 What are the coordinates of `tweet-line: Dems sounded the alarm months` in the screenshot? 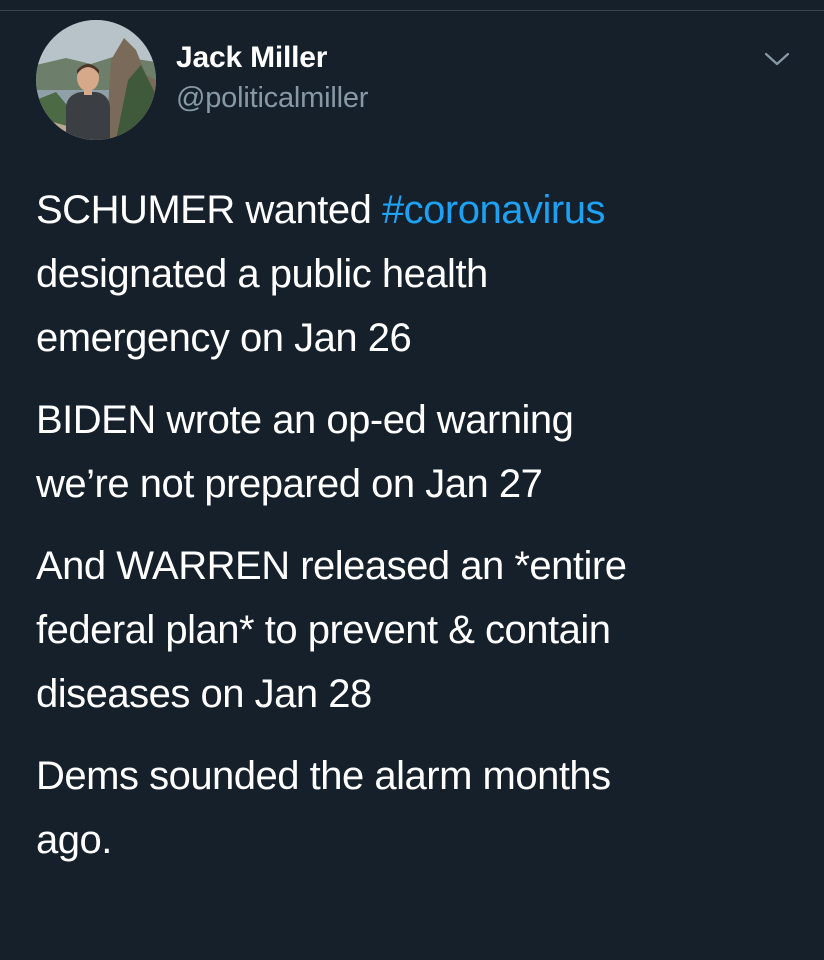 It's located at (323, 776).